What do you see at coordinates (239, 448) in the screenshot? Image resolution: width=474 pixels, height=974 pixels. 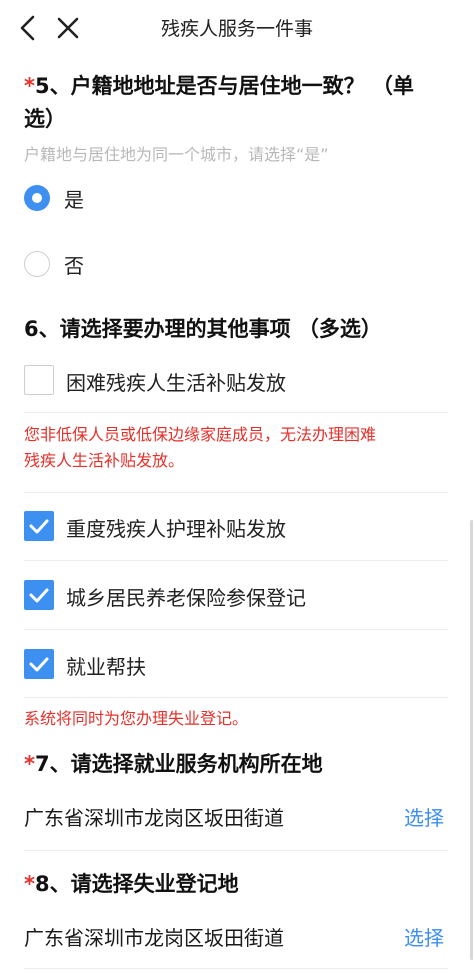 I see `warning-message: 您非低保人员或低保边缘家庭成员，无法办理困难 残疾人生活补贴发放。` at bounding box center [239, 448].